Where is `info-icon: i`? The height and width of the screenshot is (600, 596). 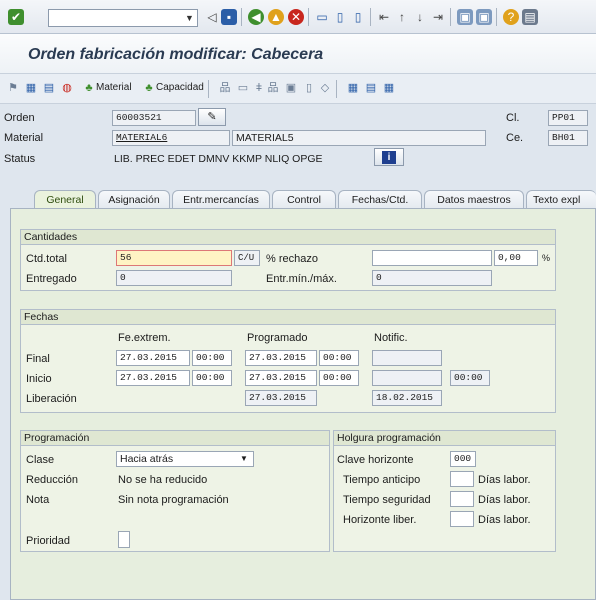 info-icon: i is located at coordinates (389, 157).